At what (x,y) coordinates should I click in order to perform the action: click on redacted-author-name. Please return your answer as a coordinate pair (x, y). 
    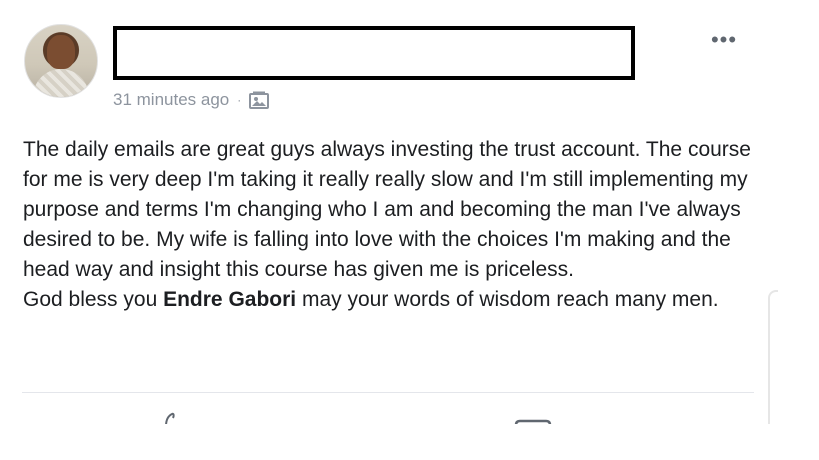
    Looking at the image, I should click on (374, 53).